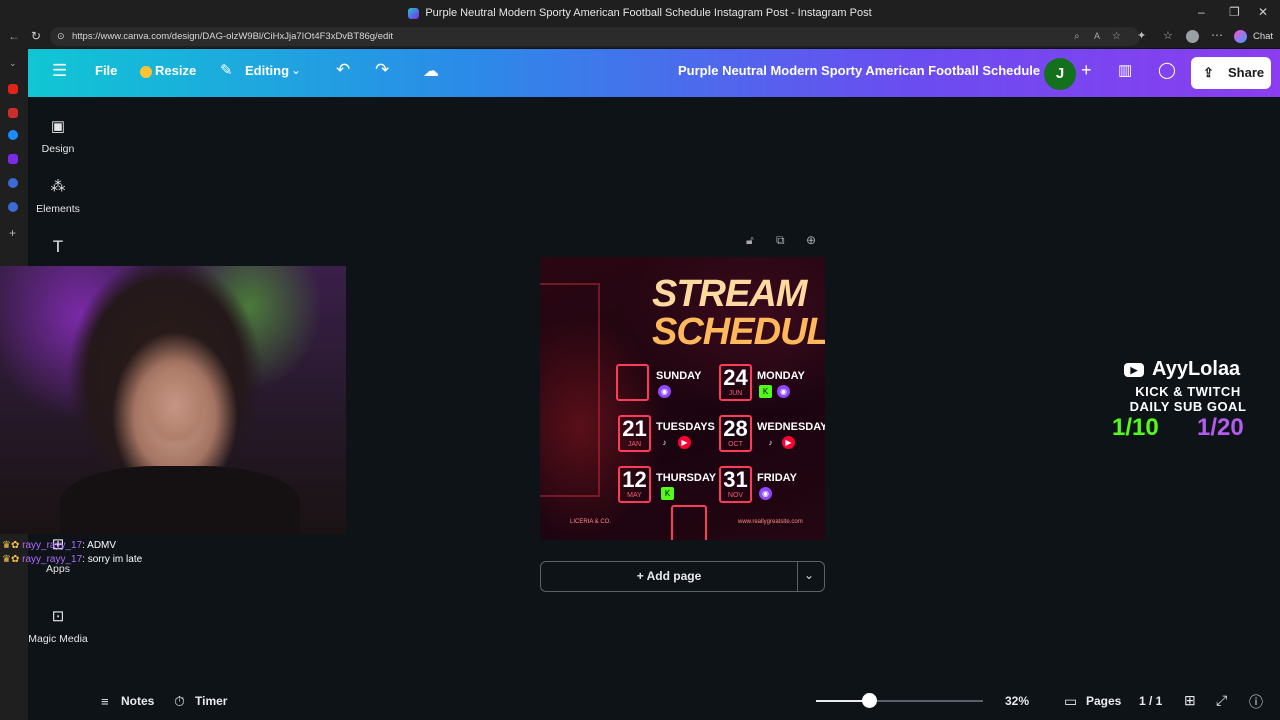 This screenshot has height=720, width=1280. What do you see at coordinates (175, 70) in the screenshot?
I see `resize-button: Resize` at bounding box center [175, 70].